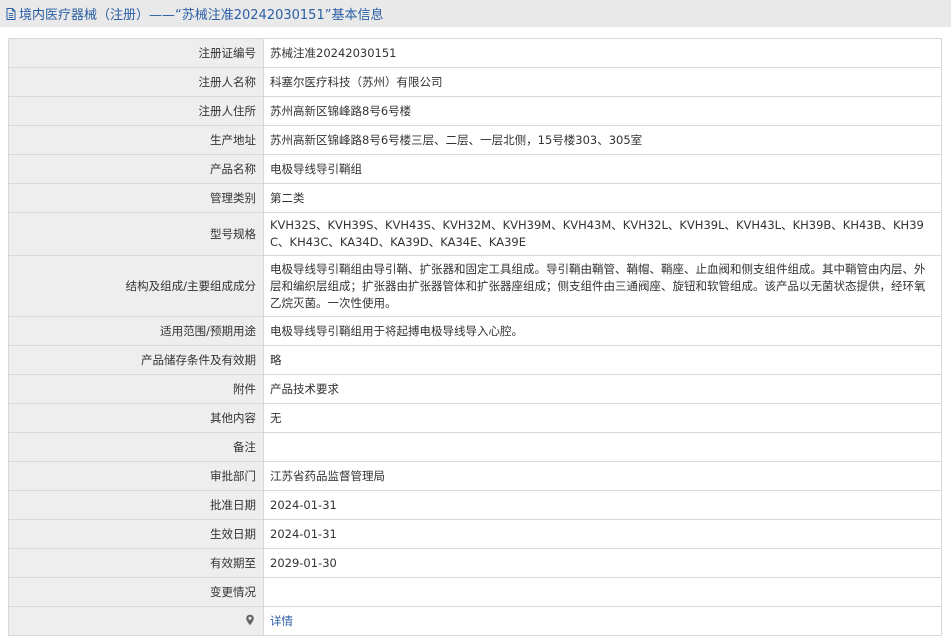 This screenshot has width=951, height=636. Describe the element at coordinates (136, 111) in the screenshot. I see `row-label: 注册人住所` at that location.